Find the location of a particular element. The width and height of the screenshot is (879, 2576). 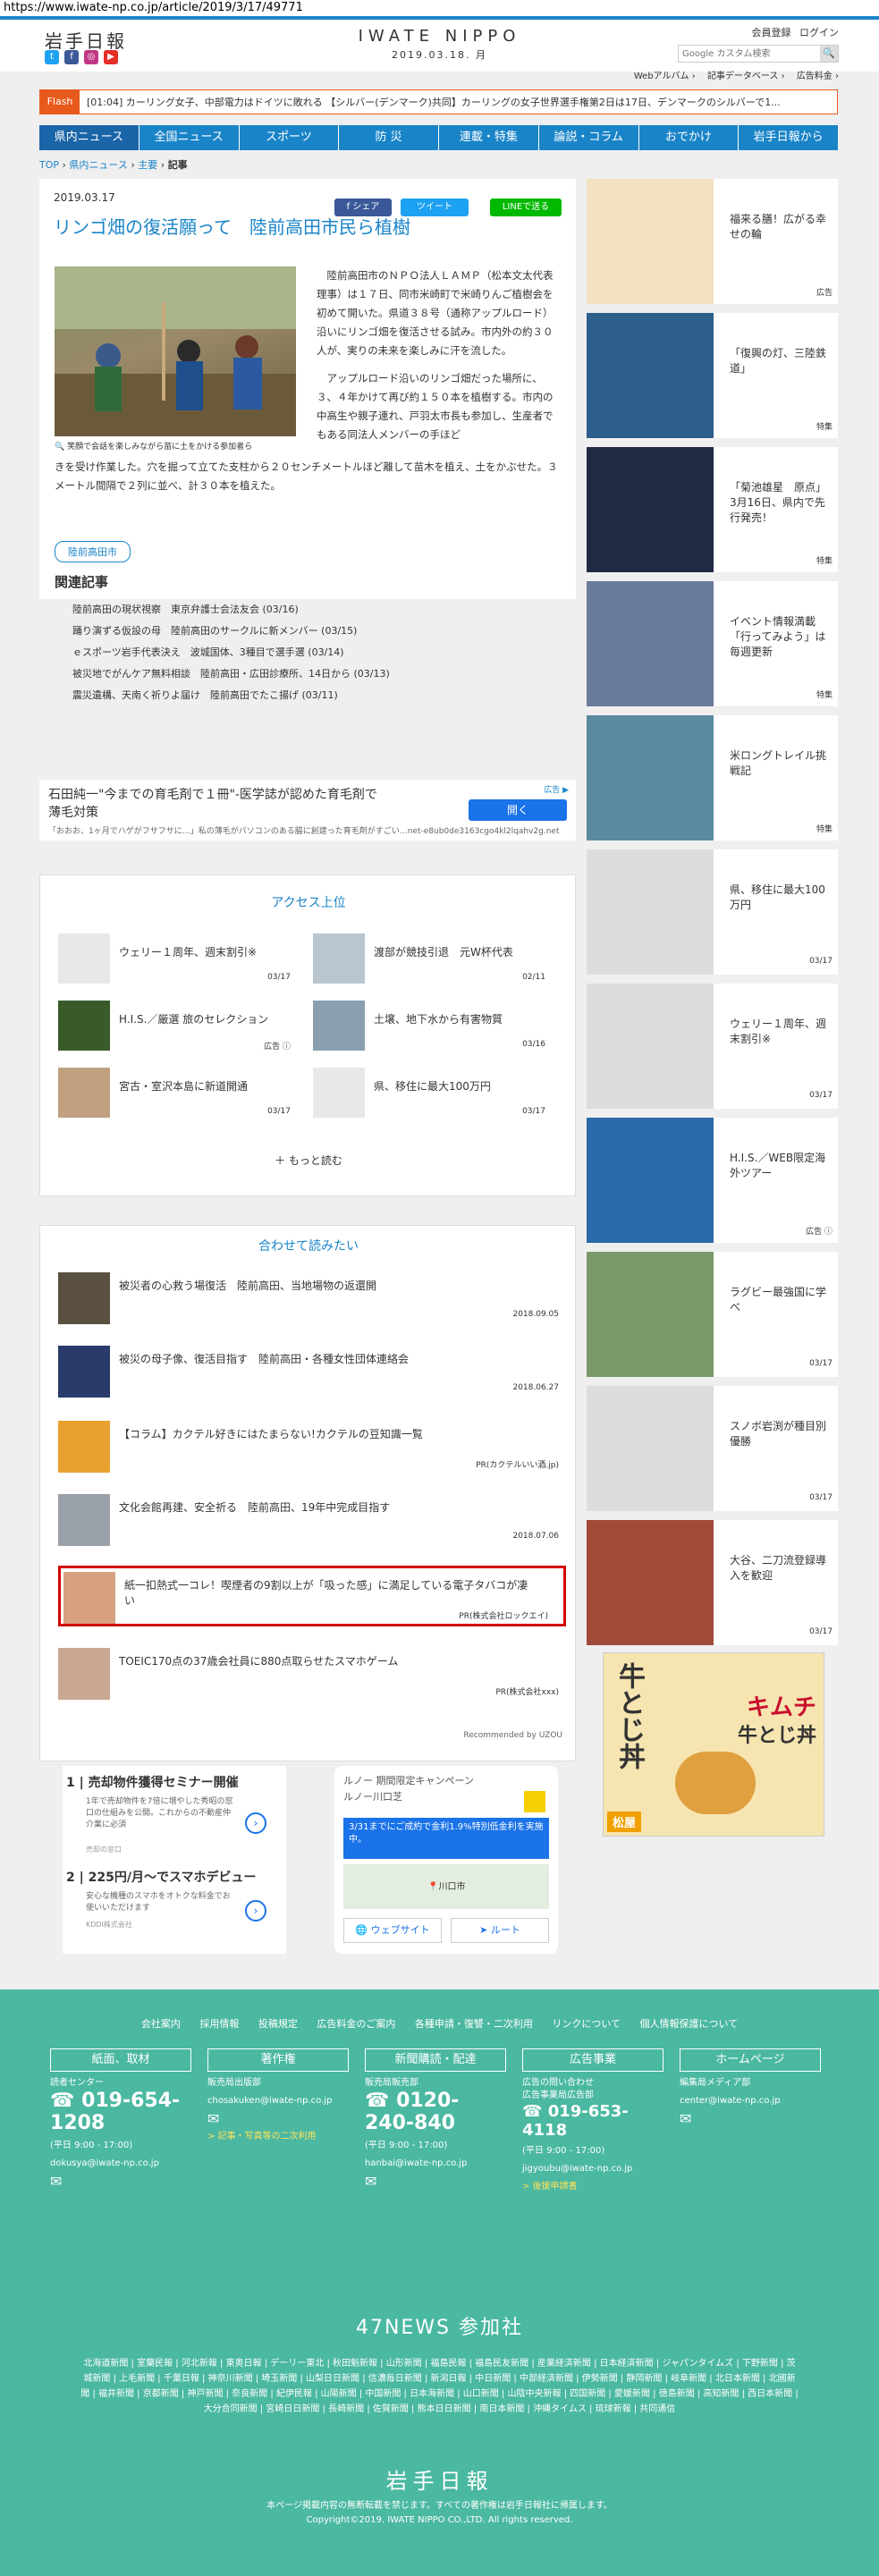

recommend-title: TOEIC170点の37歳会社員に880点取らせたスマホゲーム is located at coordinates (334, 1660).